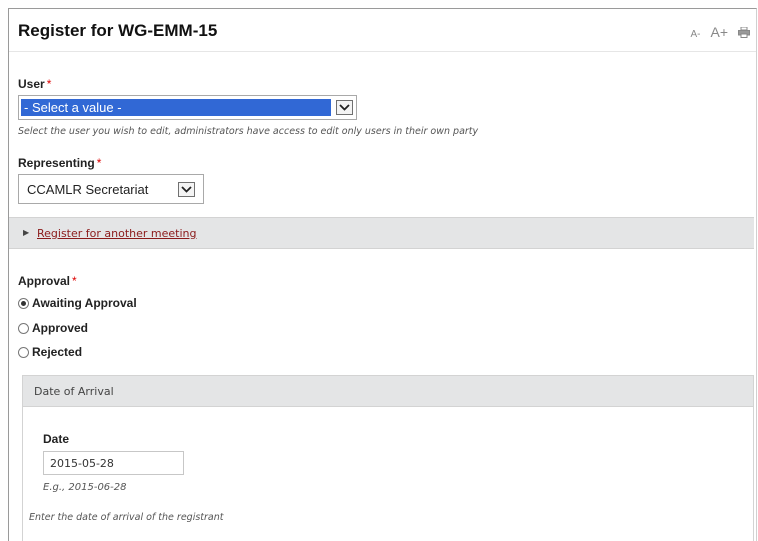  I want to click on approval-label-text: Approval, so click(44, 281).